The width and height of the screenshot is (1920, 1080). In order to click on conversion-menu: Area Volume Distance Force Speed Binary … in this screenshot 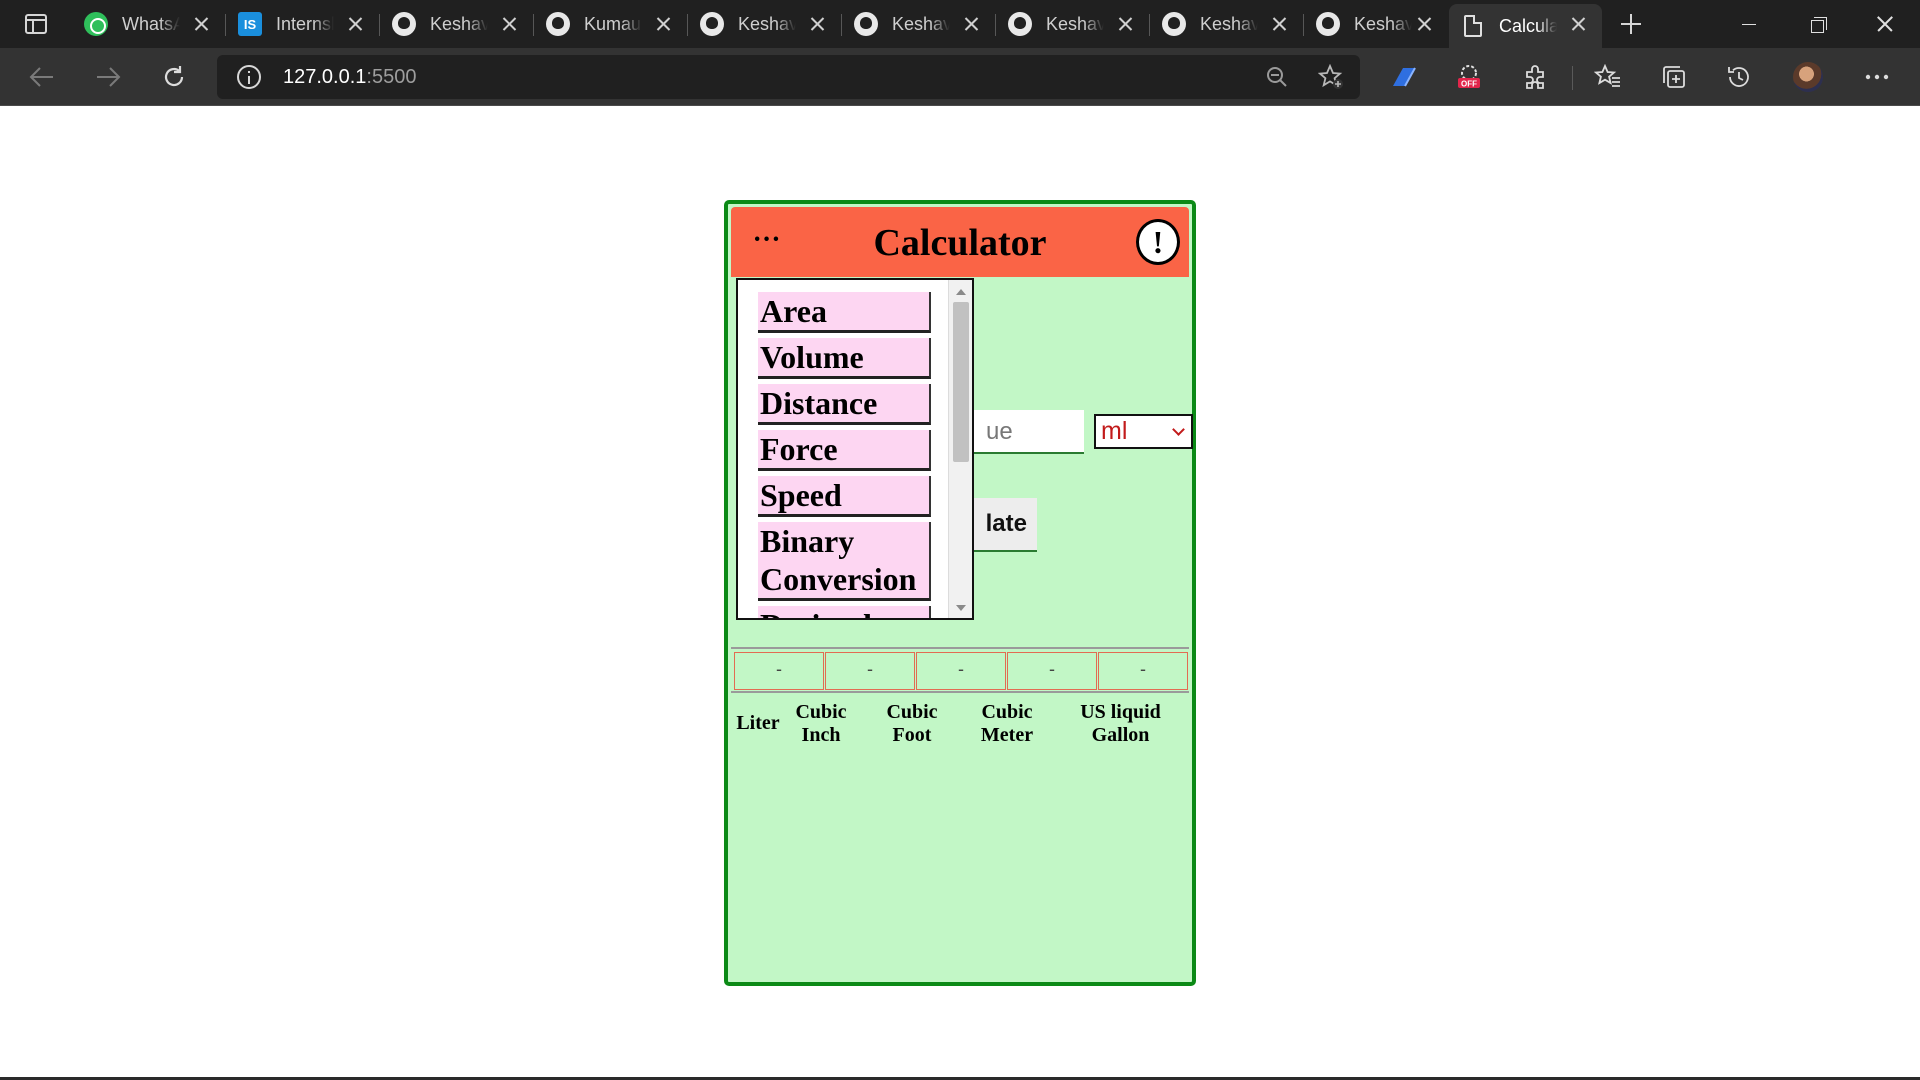, I will do `click(855, 449)`.